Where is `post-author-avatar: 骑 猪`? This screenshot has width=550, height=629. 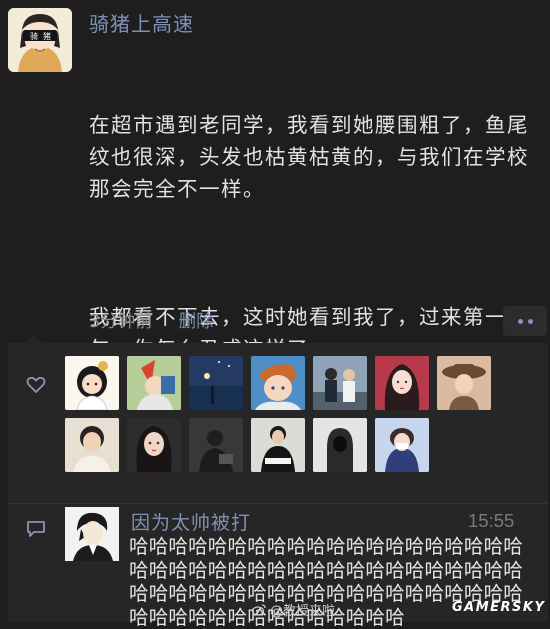 post-author-avatar: 骑 猪 is located at coordinates (40, 40).